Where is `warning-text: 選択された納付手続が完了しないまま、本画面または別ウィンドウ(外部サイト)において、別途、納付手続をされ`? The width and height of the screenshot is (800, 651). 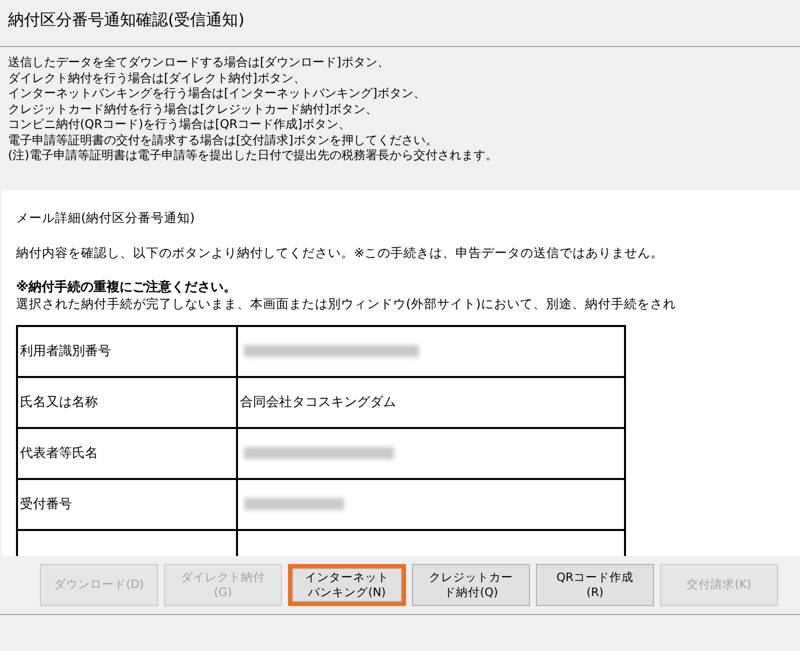 warning-text: 選択された納付手続が完了しないまま、本画面または別ウィンドウ(外部サイト)において、別途、納付手続をされ is located at coordinates (346, 304).